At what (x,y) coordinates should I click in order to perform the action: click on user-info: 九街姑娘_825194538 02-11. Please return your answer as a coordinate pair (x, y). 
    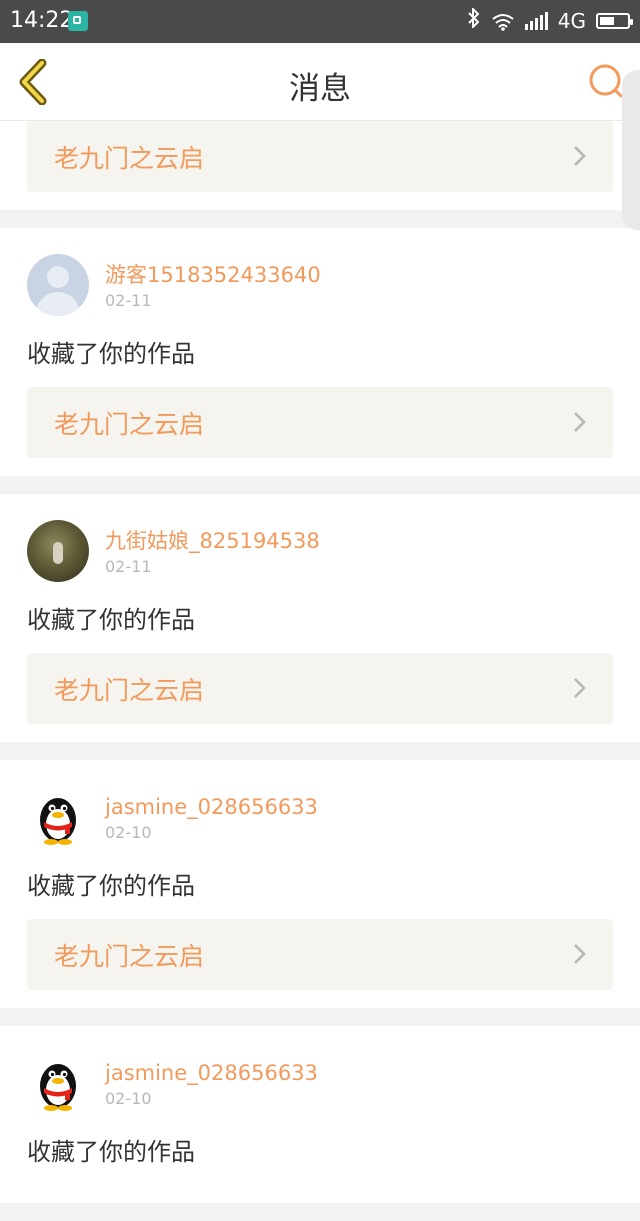
    Looking at the image, I should click on (212, 551).